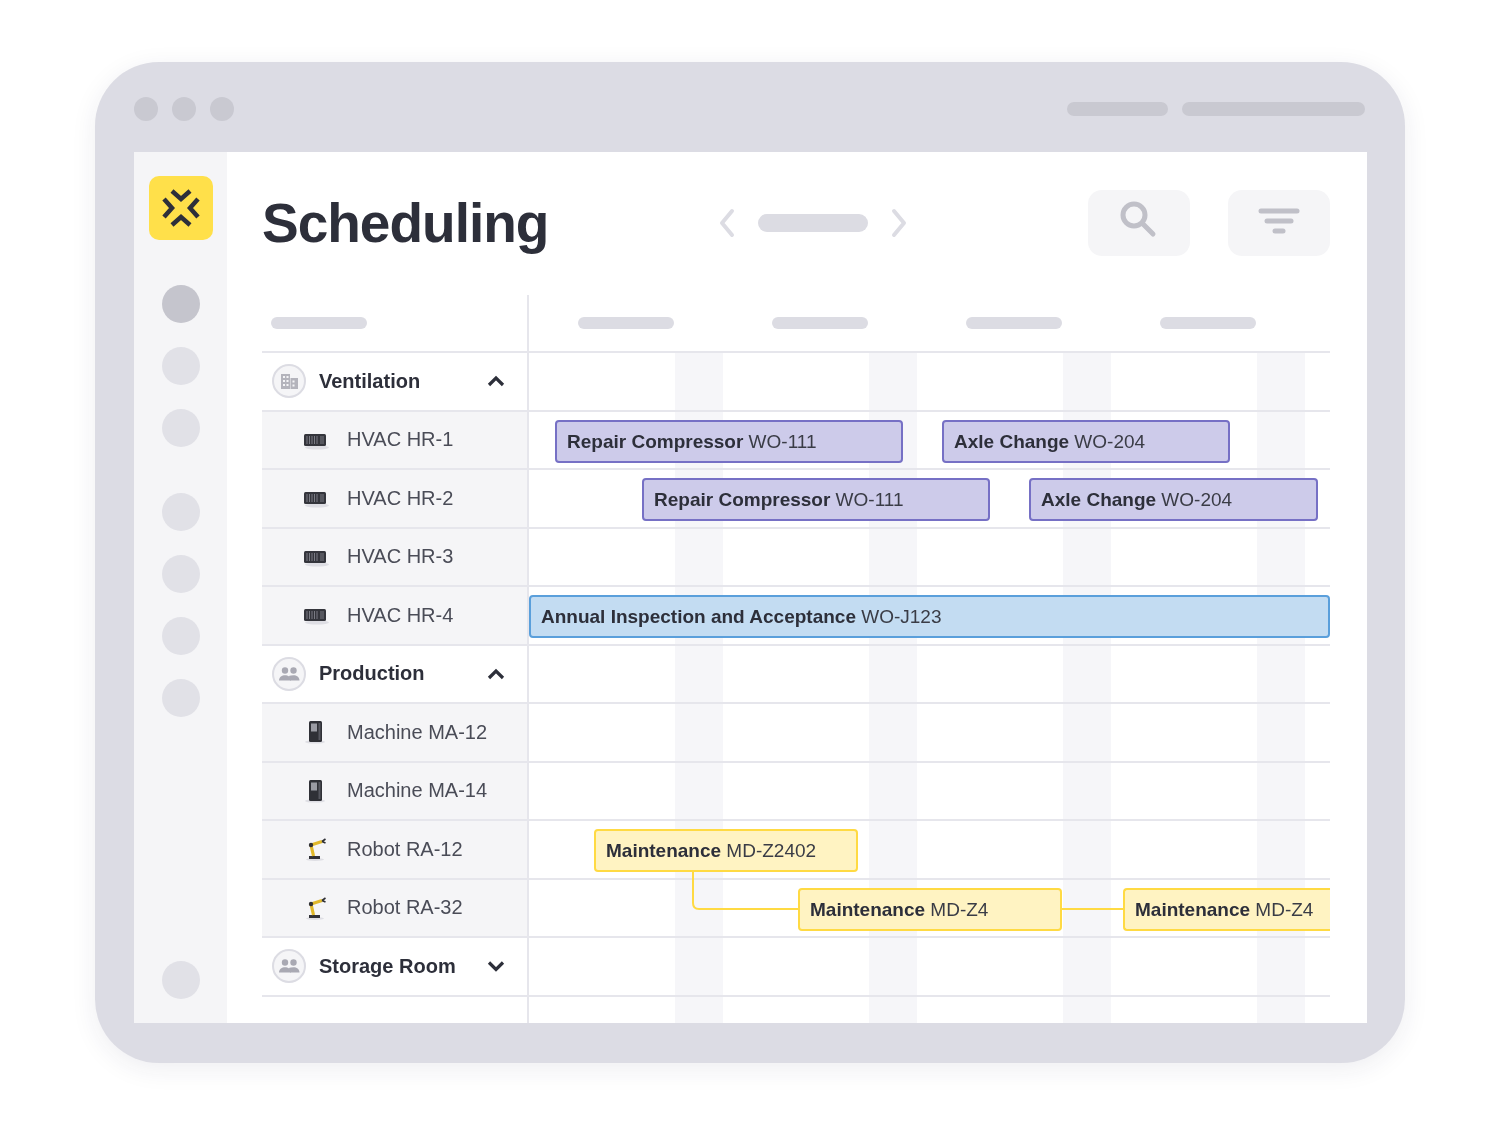 The width and height of the screenshot is (1500, 1125). Describe the element at coordinates (180, 304) in the screenshot. I see `nav-circle-icon` at that location.